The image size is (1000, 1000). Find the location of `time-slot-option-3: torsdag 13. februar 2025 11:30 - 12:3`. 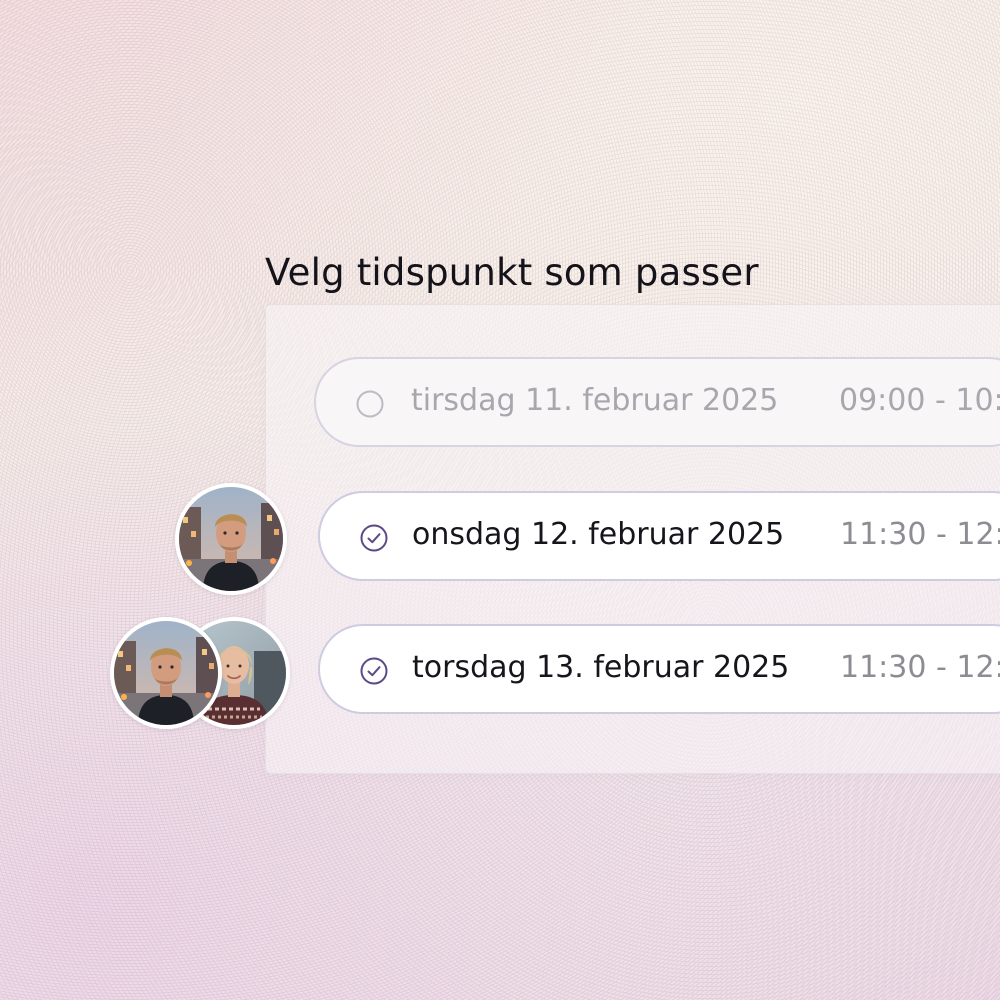

time-slot-option-3: torsdag 13. februar 2025 11:30 - 12:3 is located at coordinates (659, 669).